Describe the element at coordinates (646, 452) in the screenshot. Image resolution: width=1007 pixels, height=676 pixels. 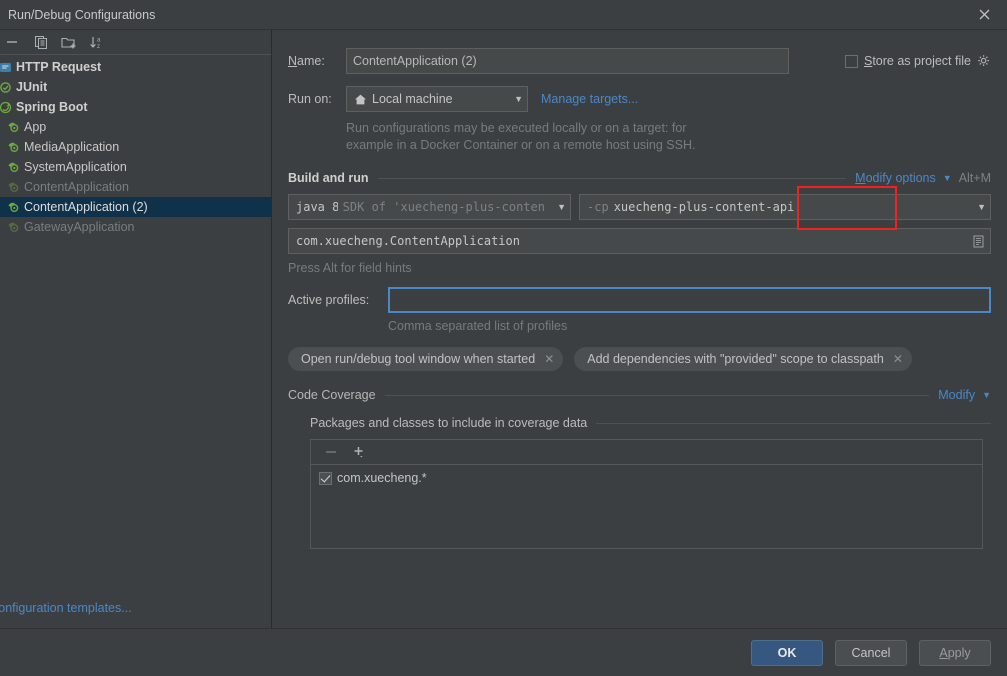
I see `coverage-toolbar` at that location.